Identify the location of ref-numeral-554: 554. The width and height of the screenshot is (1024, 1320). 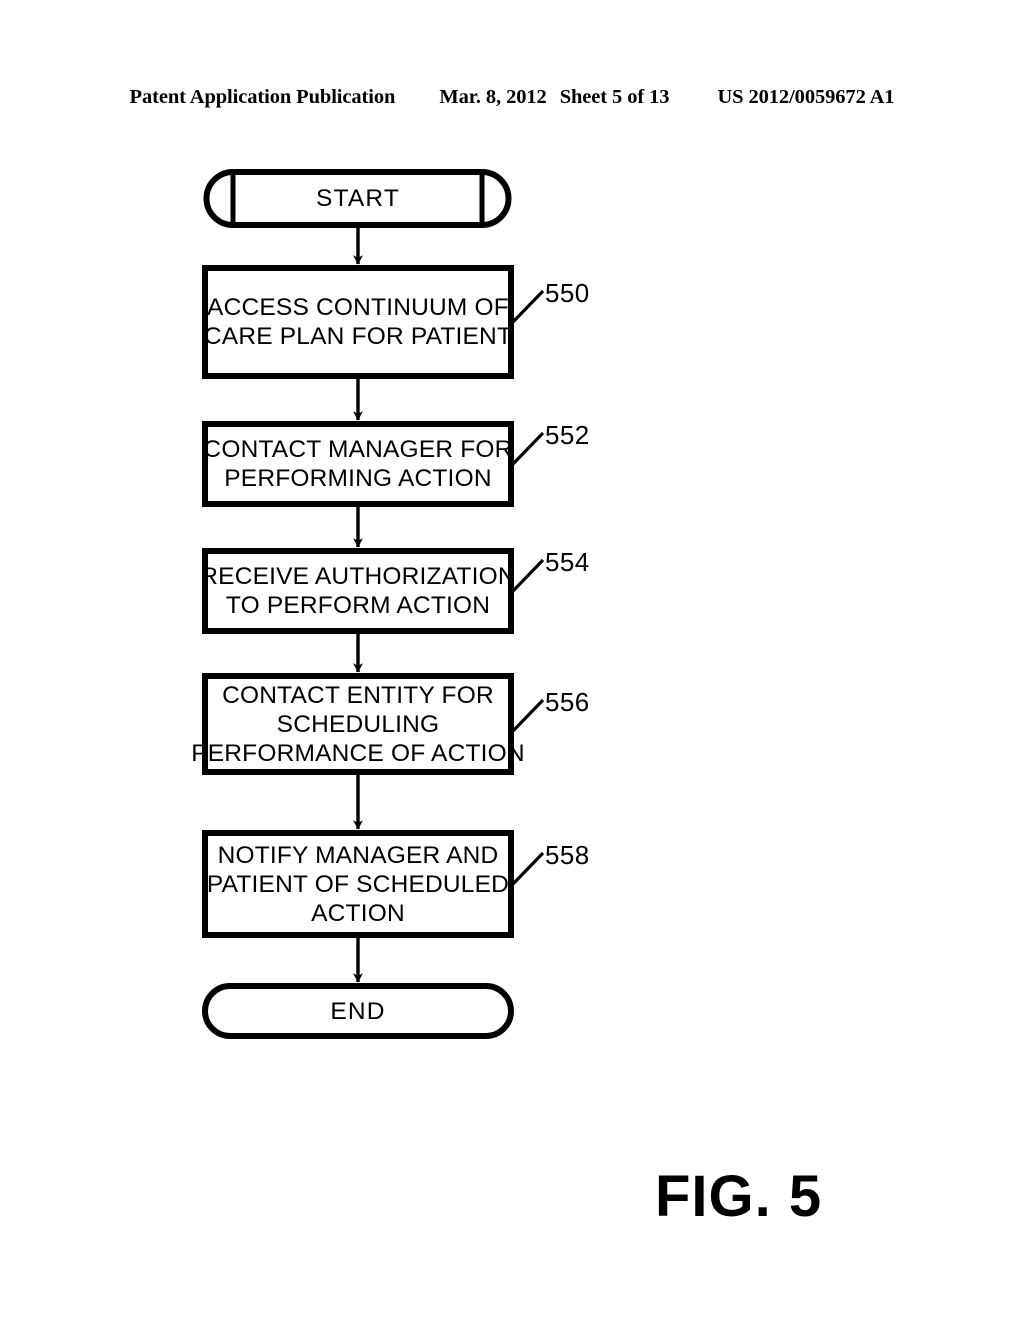
(567, 562).